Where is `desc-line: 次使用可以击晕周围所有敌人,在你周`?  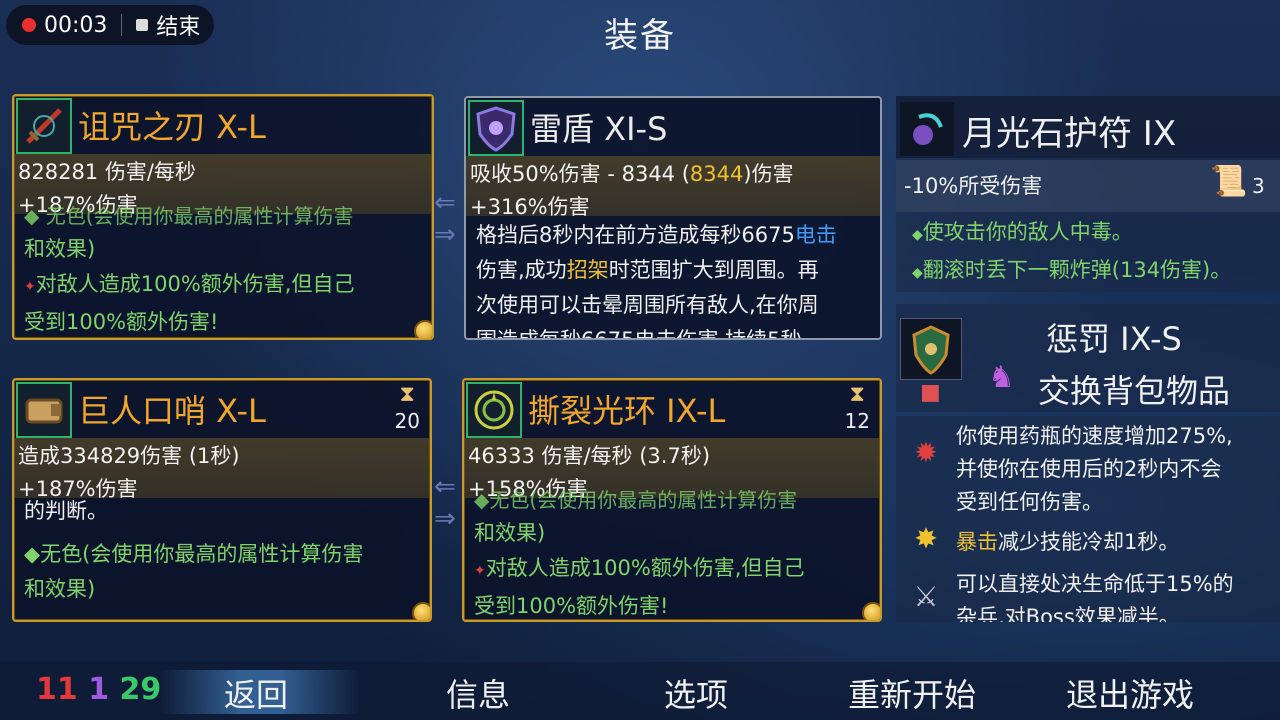
desc-line: 次使用可以击晕周围所有敌人,在你周 is located at coordinates (647, 305).